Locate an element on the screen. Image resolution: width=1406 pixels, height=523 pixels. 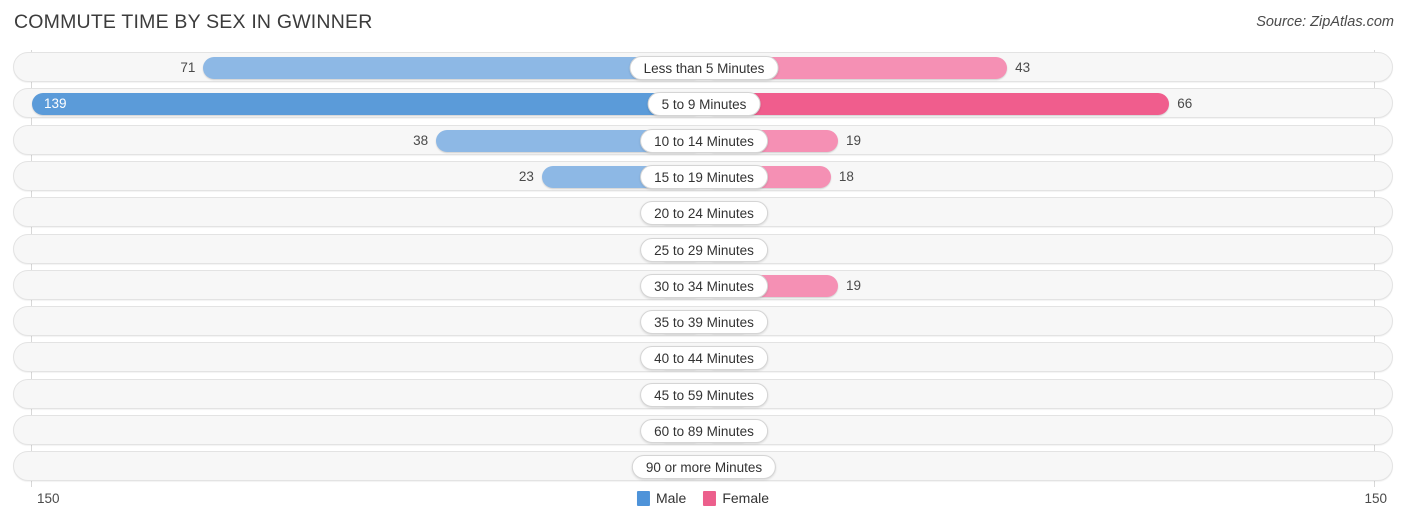
category-label: 30 to 34 Minutes is located at coordinates (704, 285).